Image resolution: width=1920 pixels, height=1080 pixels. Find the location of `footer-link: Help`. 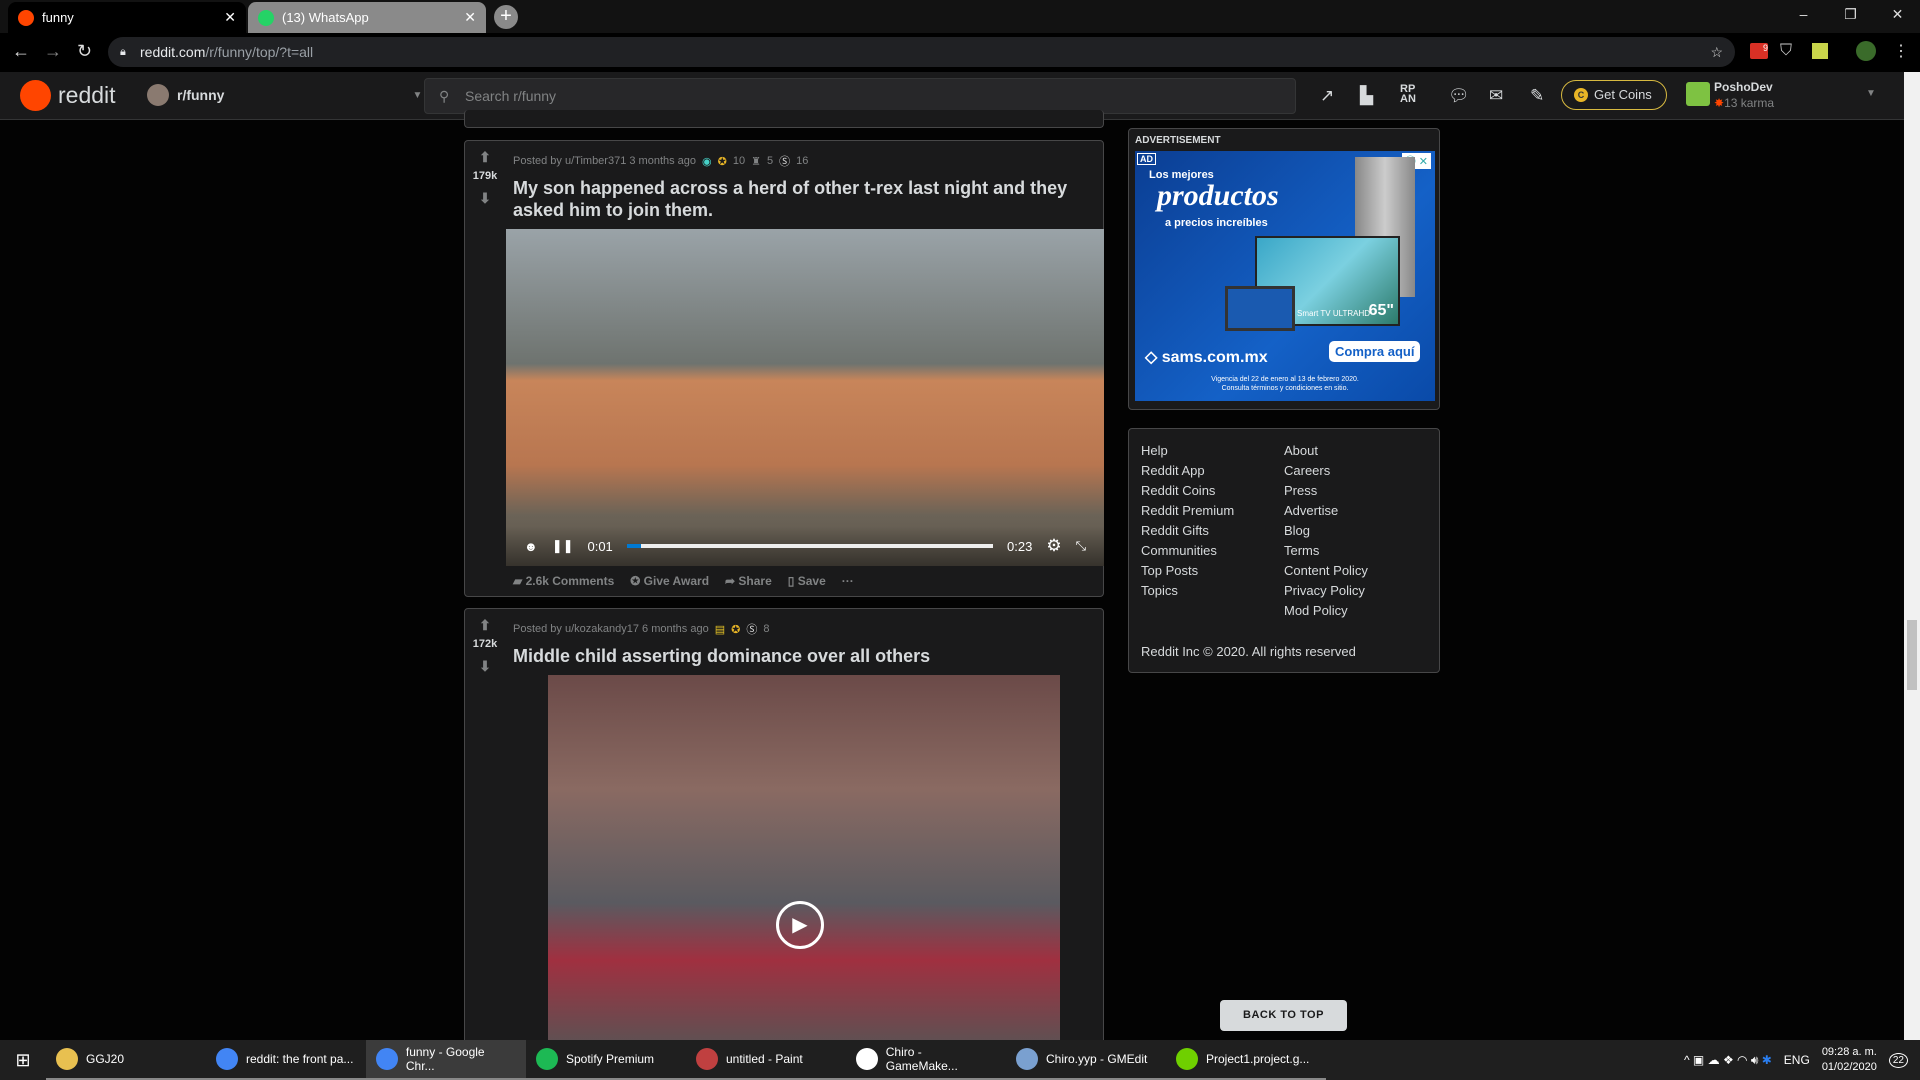

footer-link: Help is located at coordinates (1187, 451).